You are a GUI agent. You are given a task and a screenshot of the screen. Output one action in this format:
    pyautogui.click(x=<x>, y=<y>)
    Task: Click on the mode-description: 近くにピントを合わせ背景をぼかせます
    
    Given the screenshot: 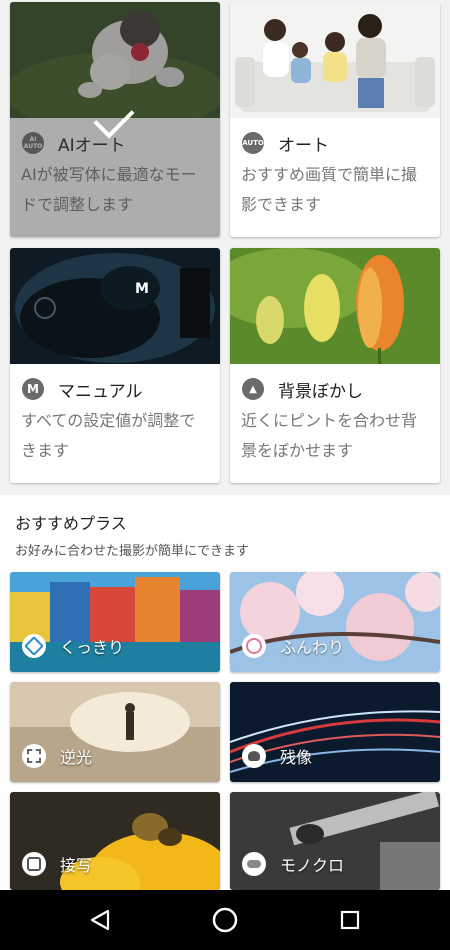 What is the action you would take?
    pyautogui.click(x=329, y=435)
    